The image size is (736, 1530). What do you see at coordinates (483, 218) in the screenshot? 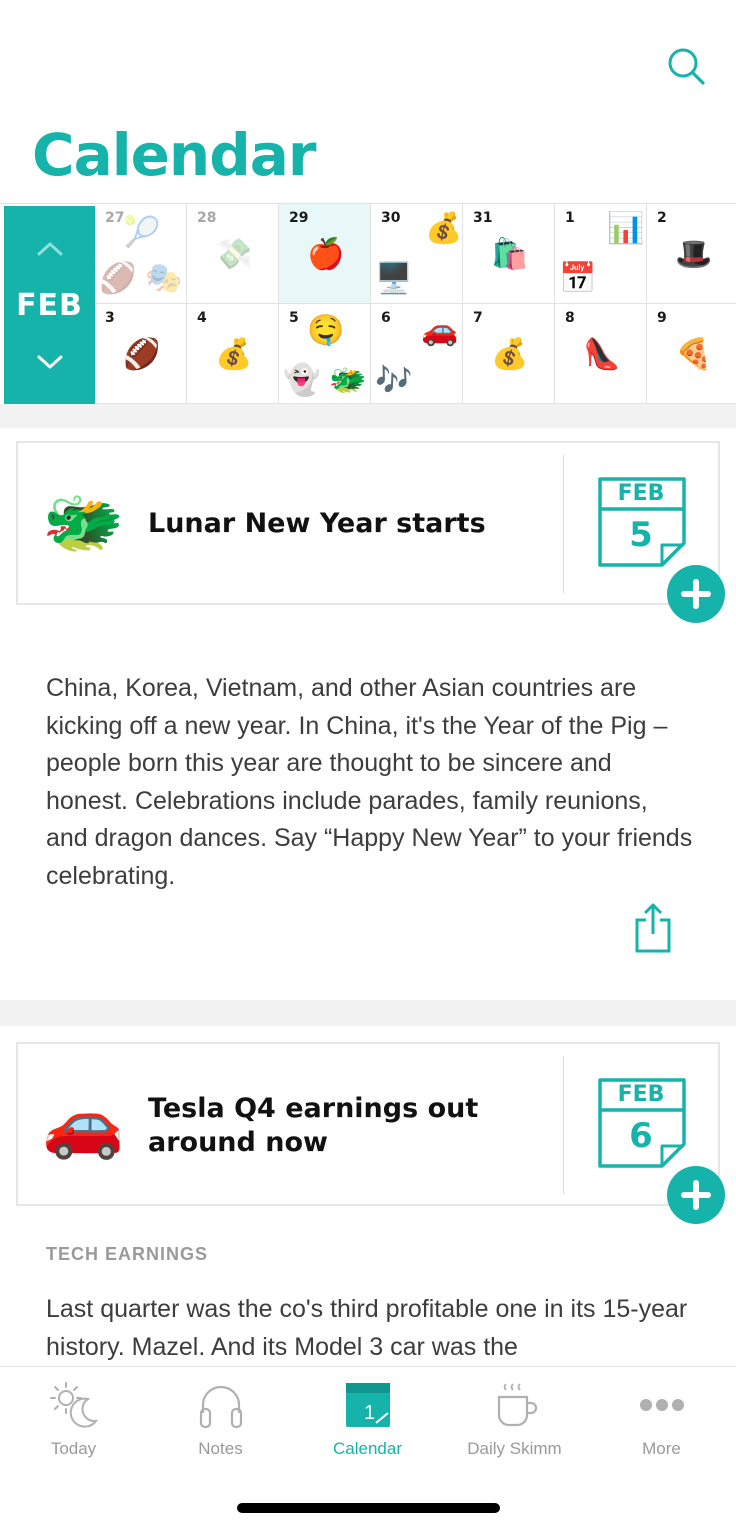
I see `day-number: 31` at bounding box center [483, 218].